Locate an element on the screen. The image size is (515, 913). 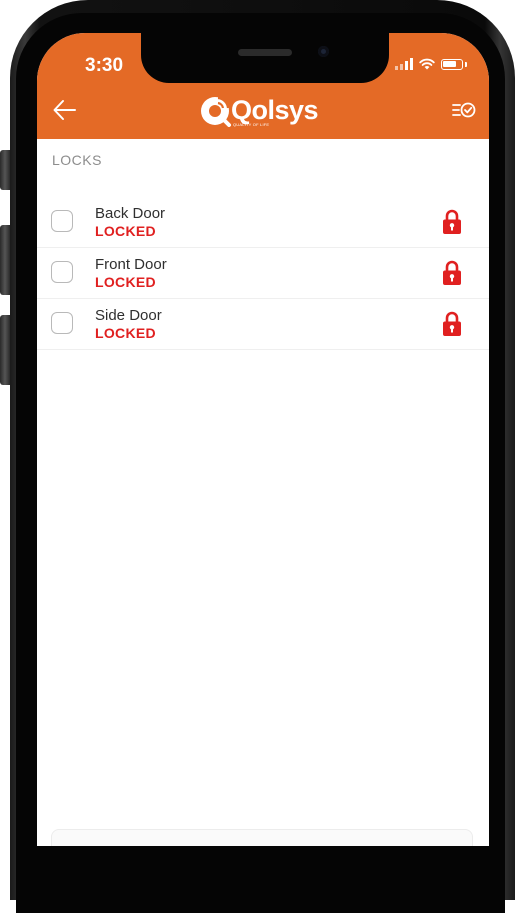
volume-up-button is located at coordinates (5, 260).